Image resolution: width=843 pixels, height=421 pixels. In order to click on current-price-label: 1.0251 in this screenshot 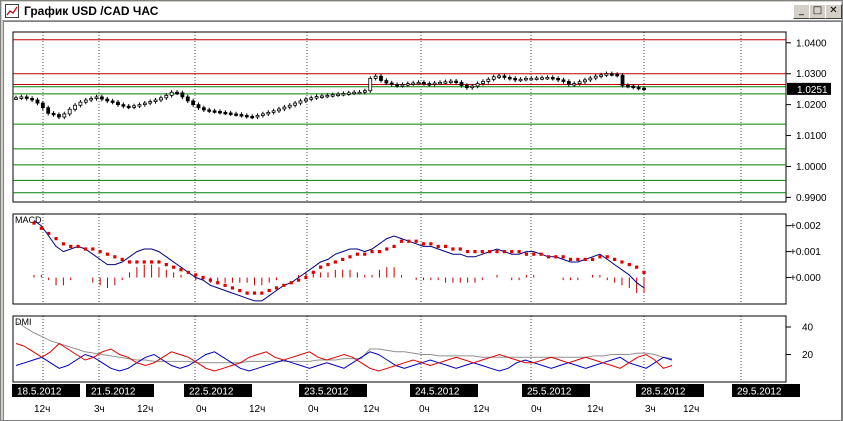, I will do `click(812, 90)`.